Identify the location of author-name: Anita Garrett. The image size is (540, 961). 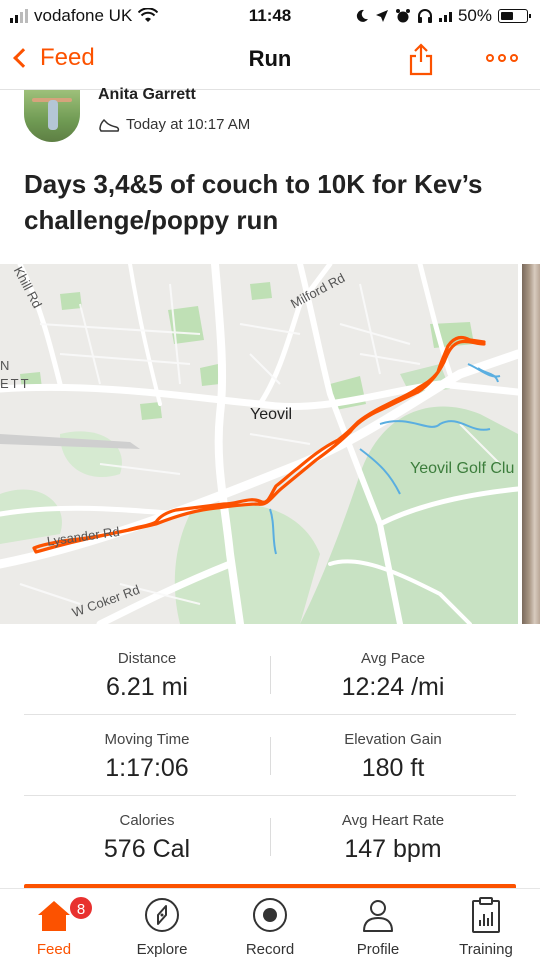
(147, 95).